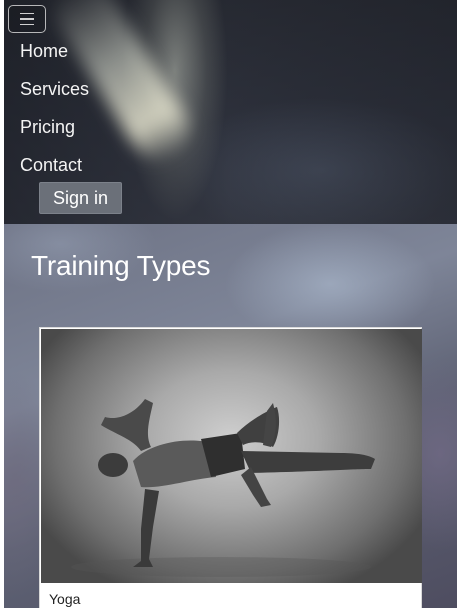 This screenshot has width=457, height=608. I want to click on nav-links: Home Services Pricing Contact, so click(54, 114).